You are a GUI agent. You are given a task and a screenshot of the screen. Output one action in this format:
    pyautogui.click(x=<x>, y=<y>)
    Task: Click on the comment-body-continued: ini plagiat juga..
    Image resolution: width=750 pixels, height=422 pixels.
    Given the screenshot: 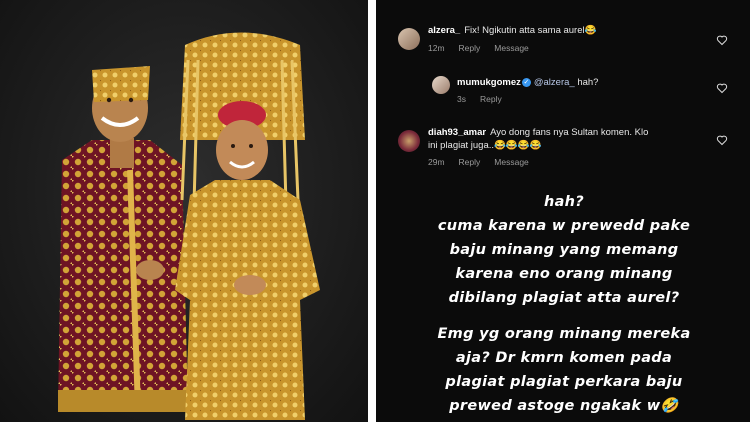 What is the action you would take?
    pyautogui.click(x=461, y=145)
    